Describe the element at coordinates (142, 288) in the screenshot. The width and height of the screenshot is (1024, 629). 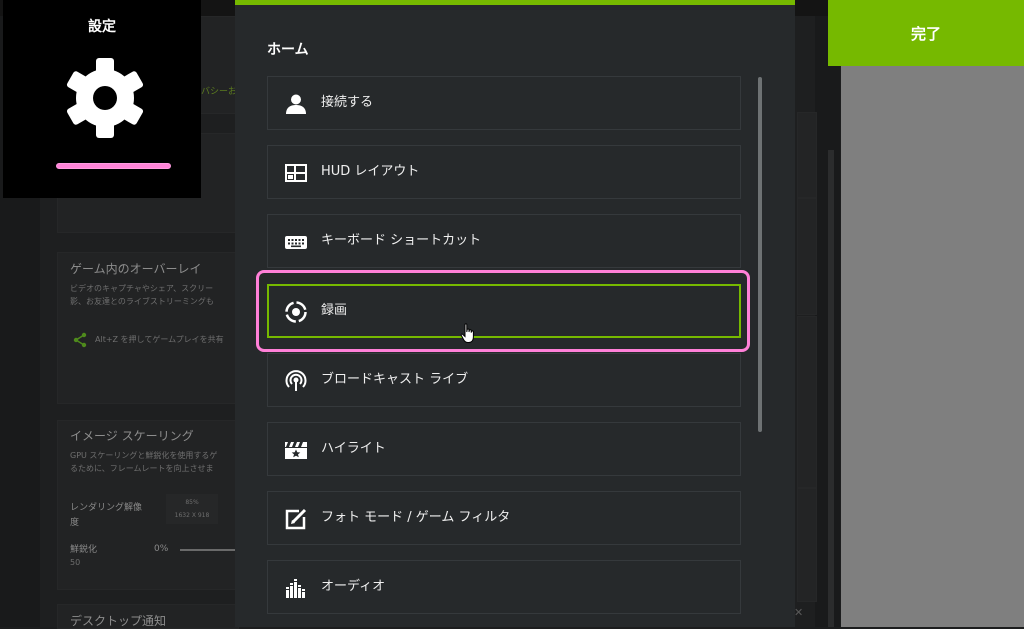
I see `overlay-desc-line1: ビデオのキャプチャやシェア、スクリー` at that location.